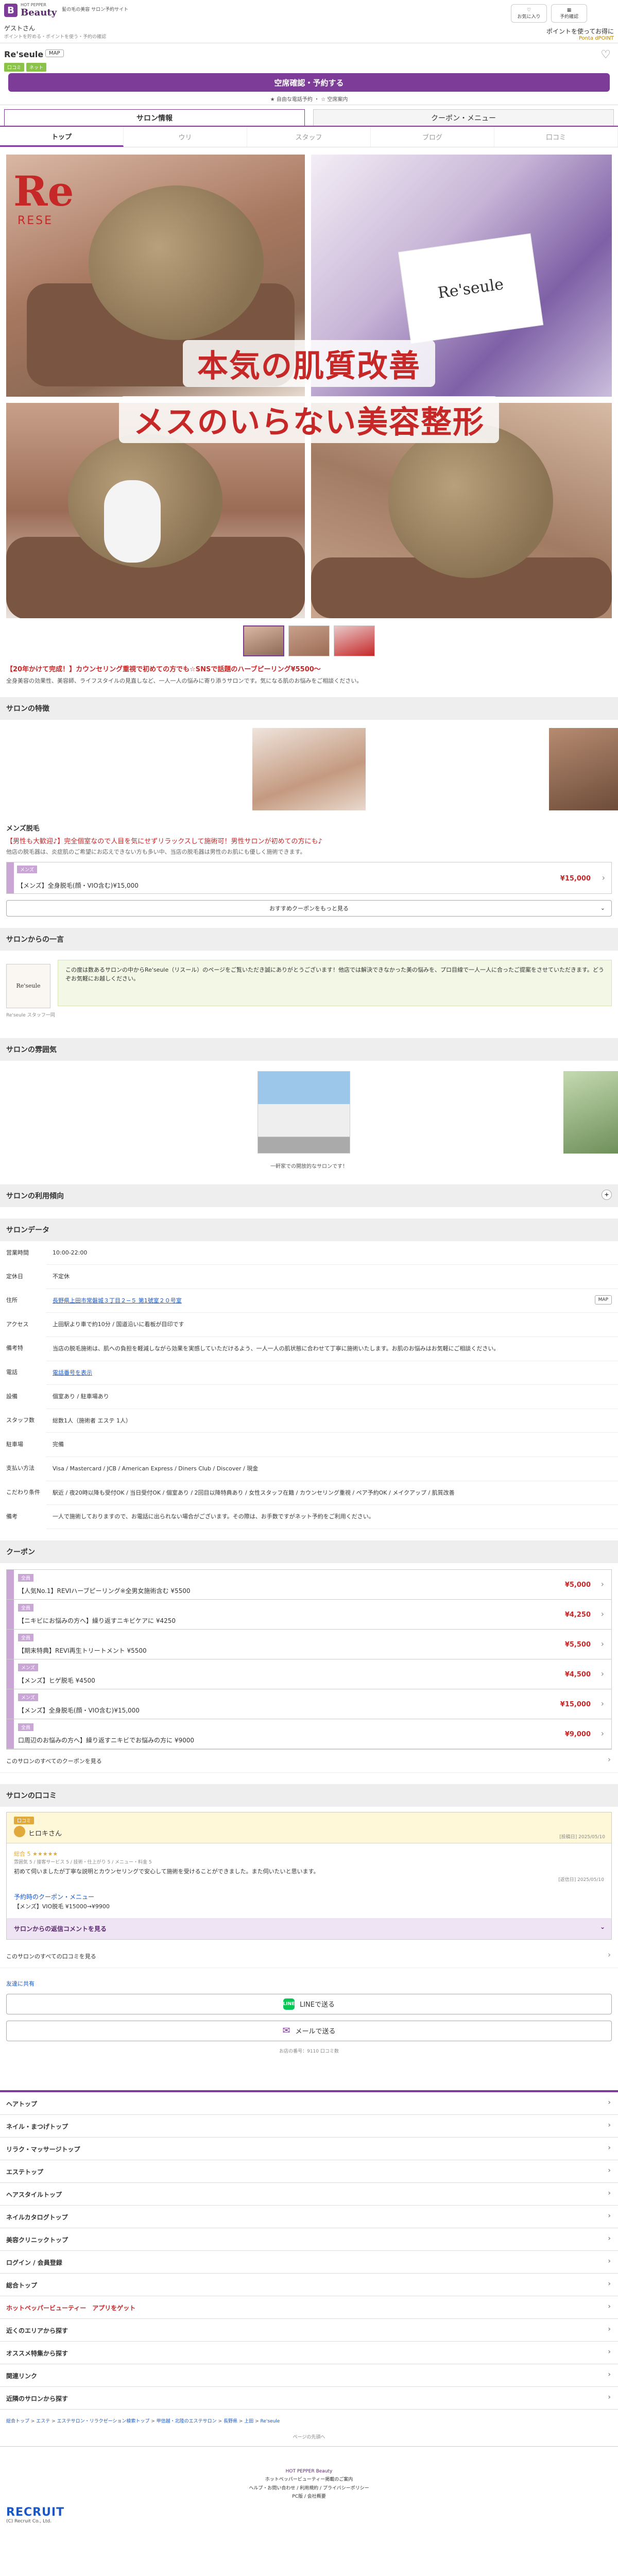  Describe the element at coordinates (556, 137) in the screenshot. I see `subnav-reviews: 口コミ` at that location.